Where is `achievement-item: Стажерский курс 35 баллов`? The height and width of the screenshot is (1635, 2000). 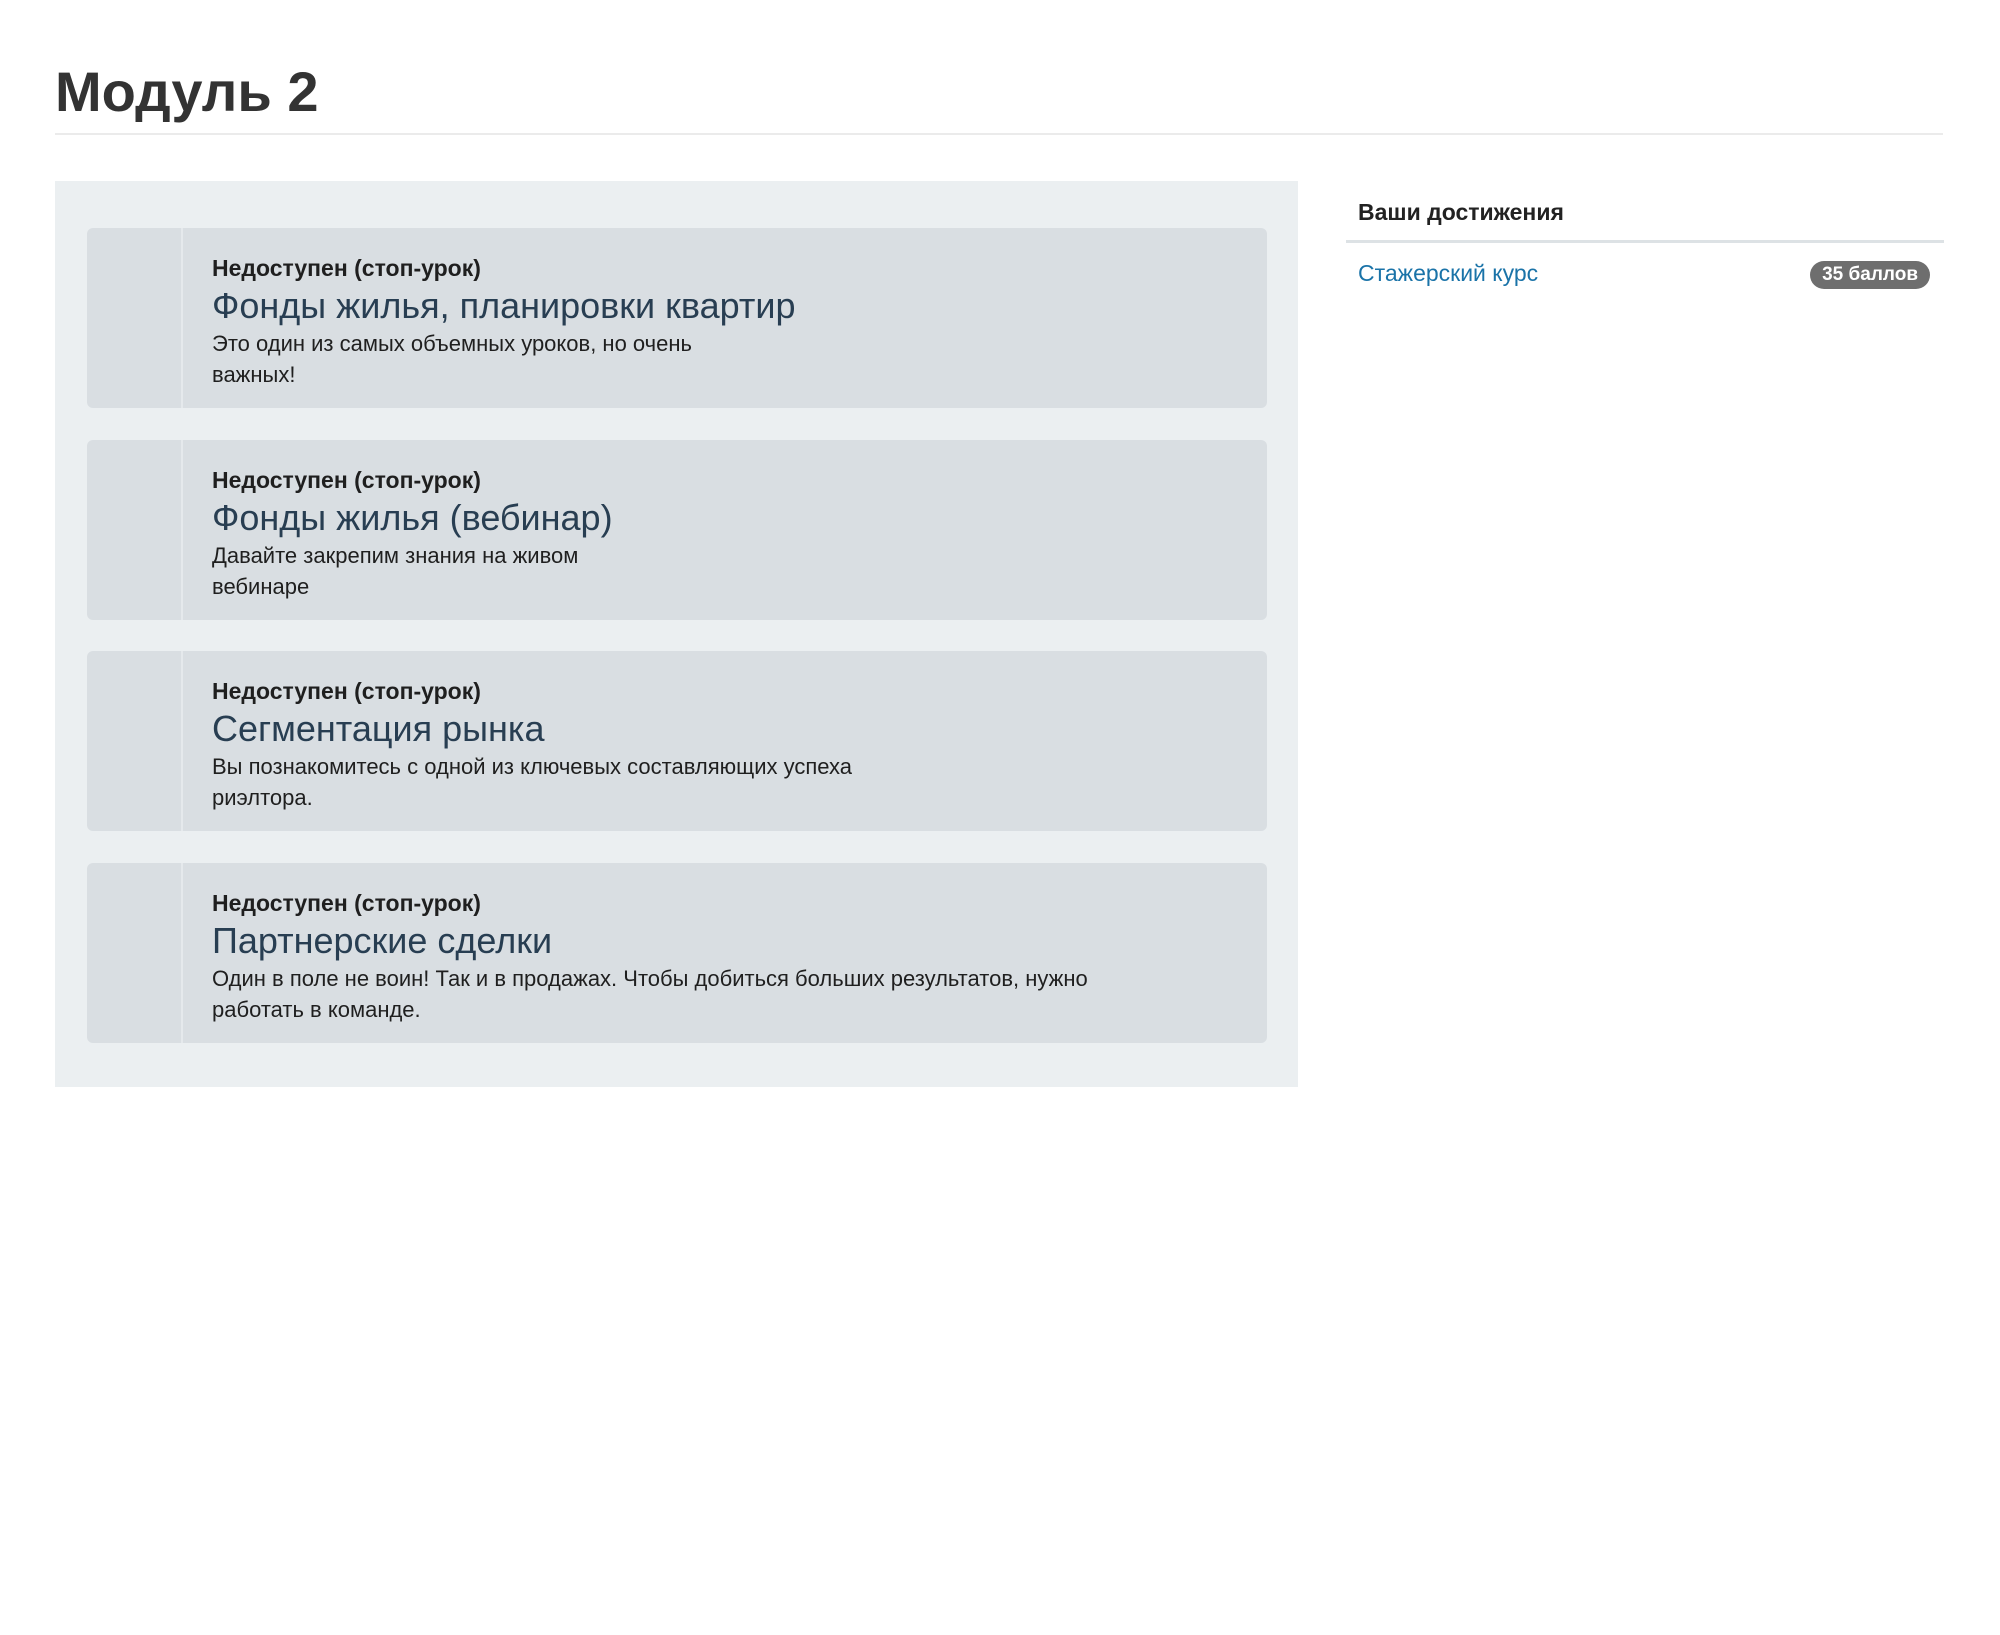 achievement-item: Стажерский курс 35 баллов is located at coordinates (1645, 283).